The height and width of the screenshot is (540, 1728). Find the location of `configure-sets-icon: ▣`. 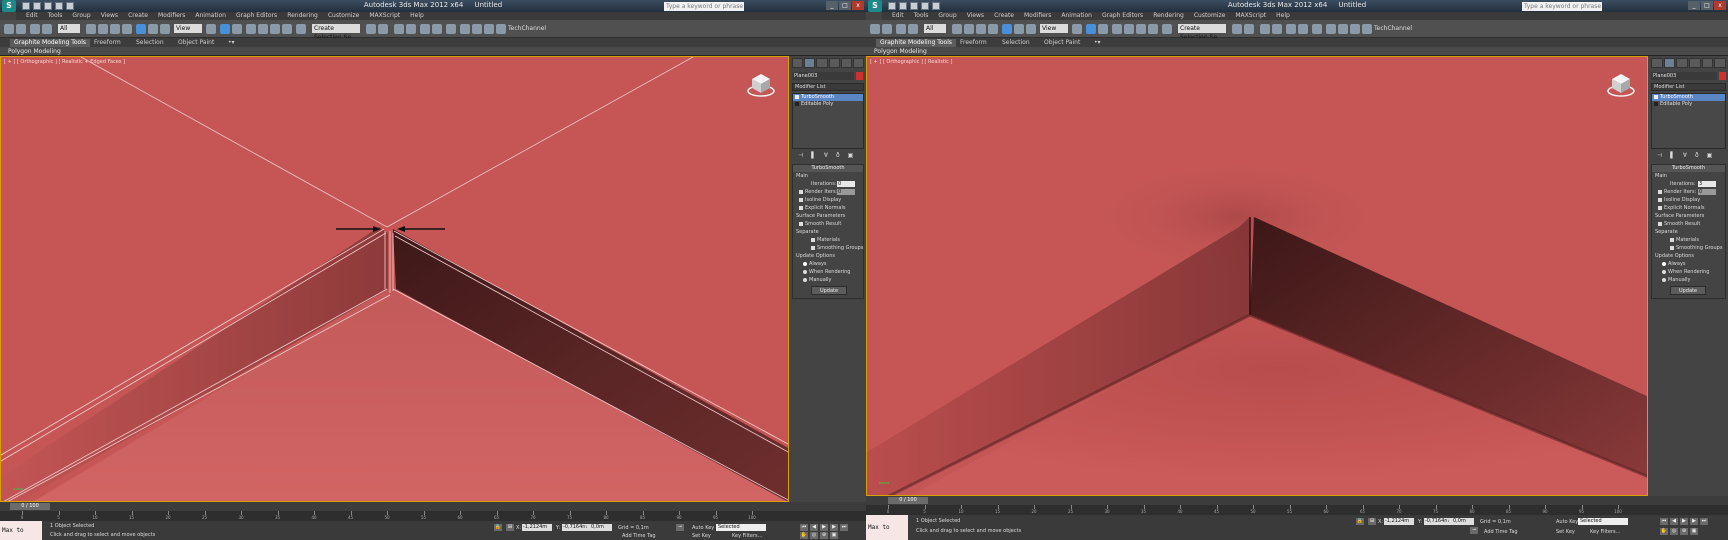

configure-sets-icon: ▣ is located at coordinates (851, 156).